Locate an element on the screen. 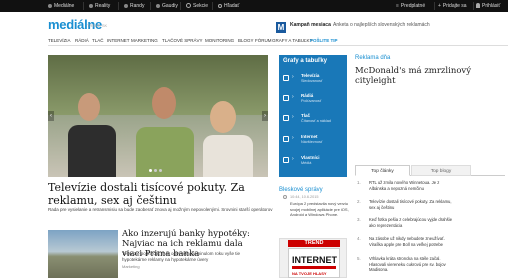  ad-of-day-headline: McDonald's má zmrzlinový cityleight is located at coordinates (422, 76).